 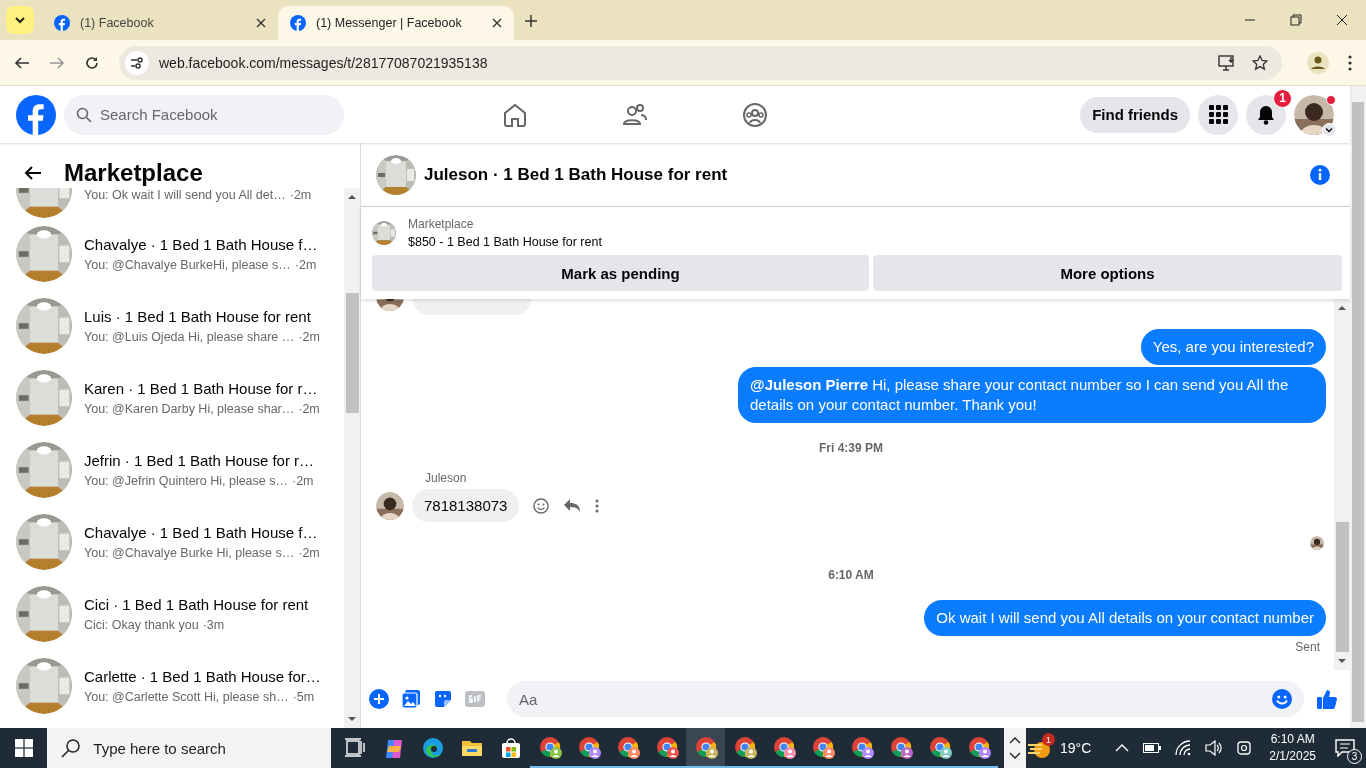 I want to click on chevron-up-icon, so click(x=1015, y=740).